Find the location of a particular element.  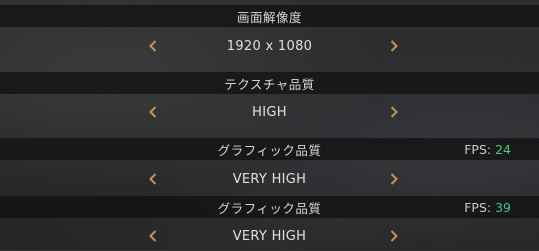

graphics-quality-header-1: グラフィック品質 FPS: 24 is located at coordinates (269, 149).